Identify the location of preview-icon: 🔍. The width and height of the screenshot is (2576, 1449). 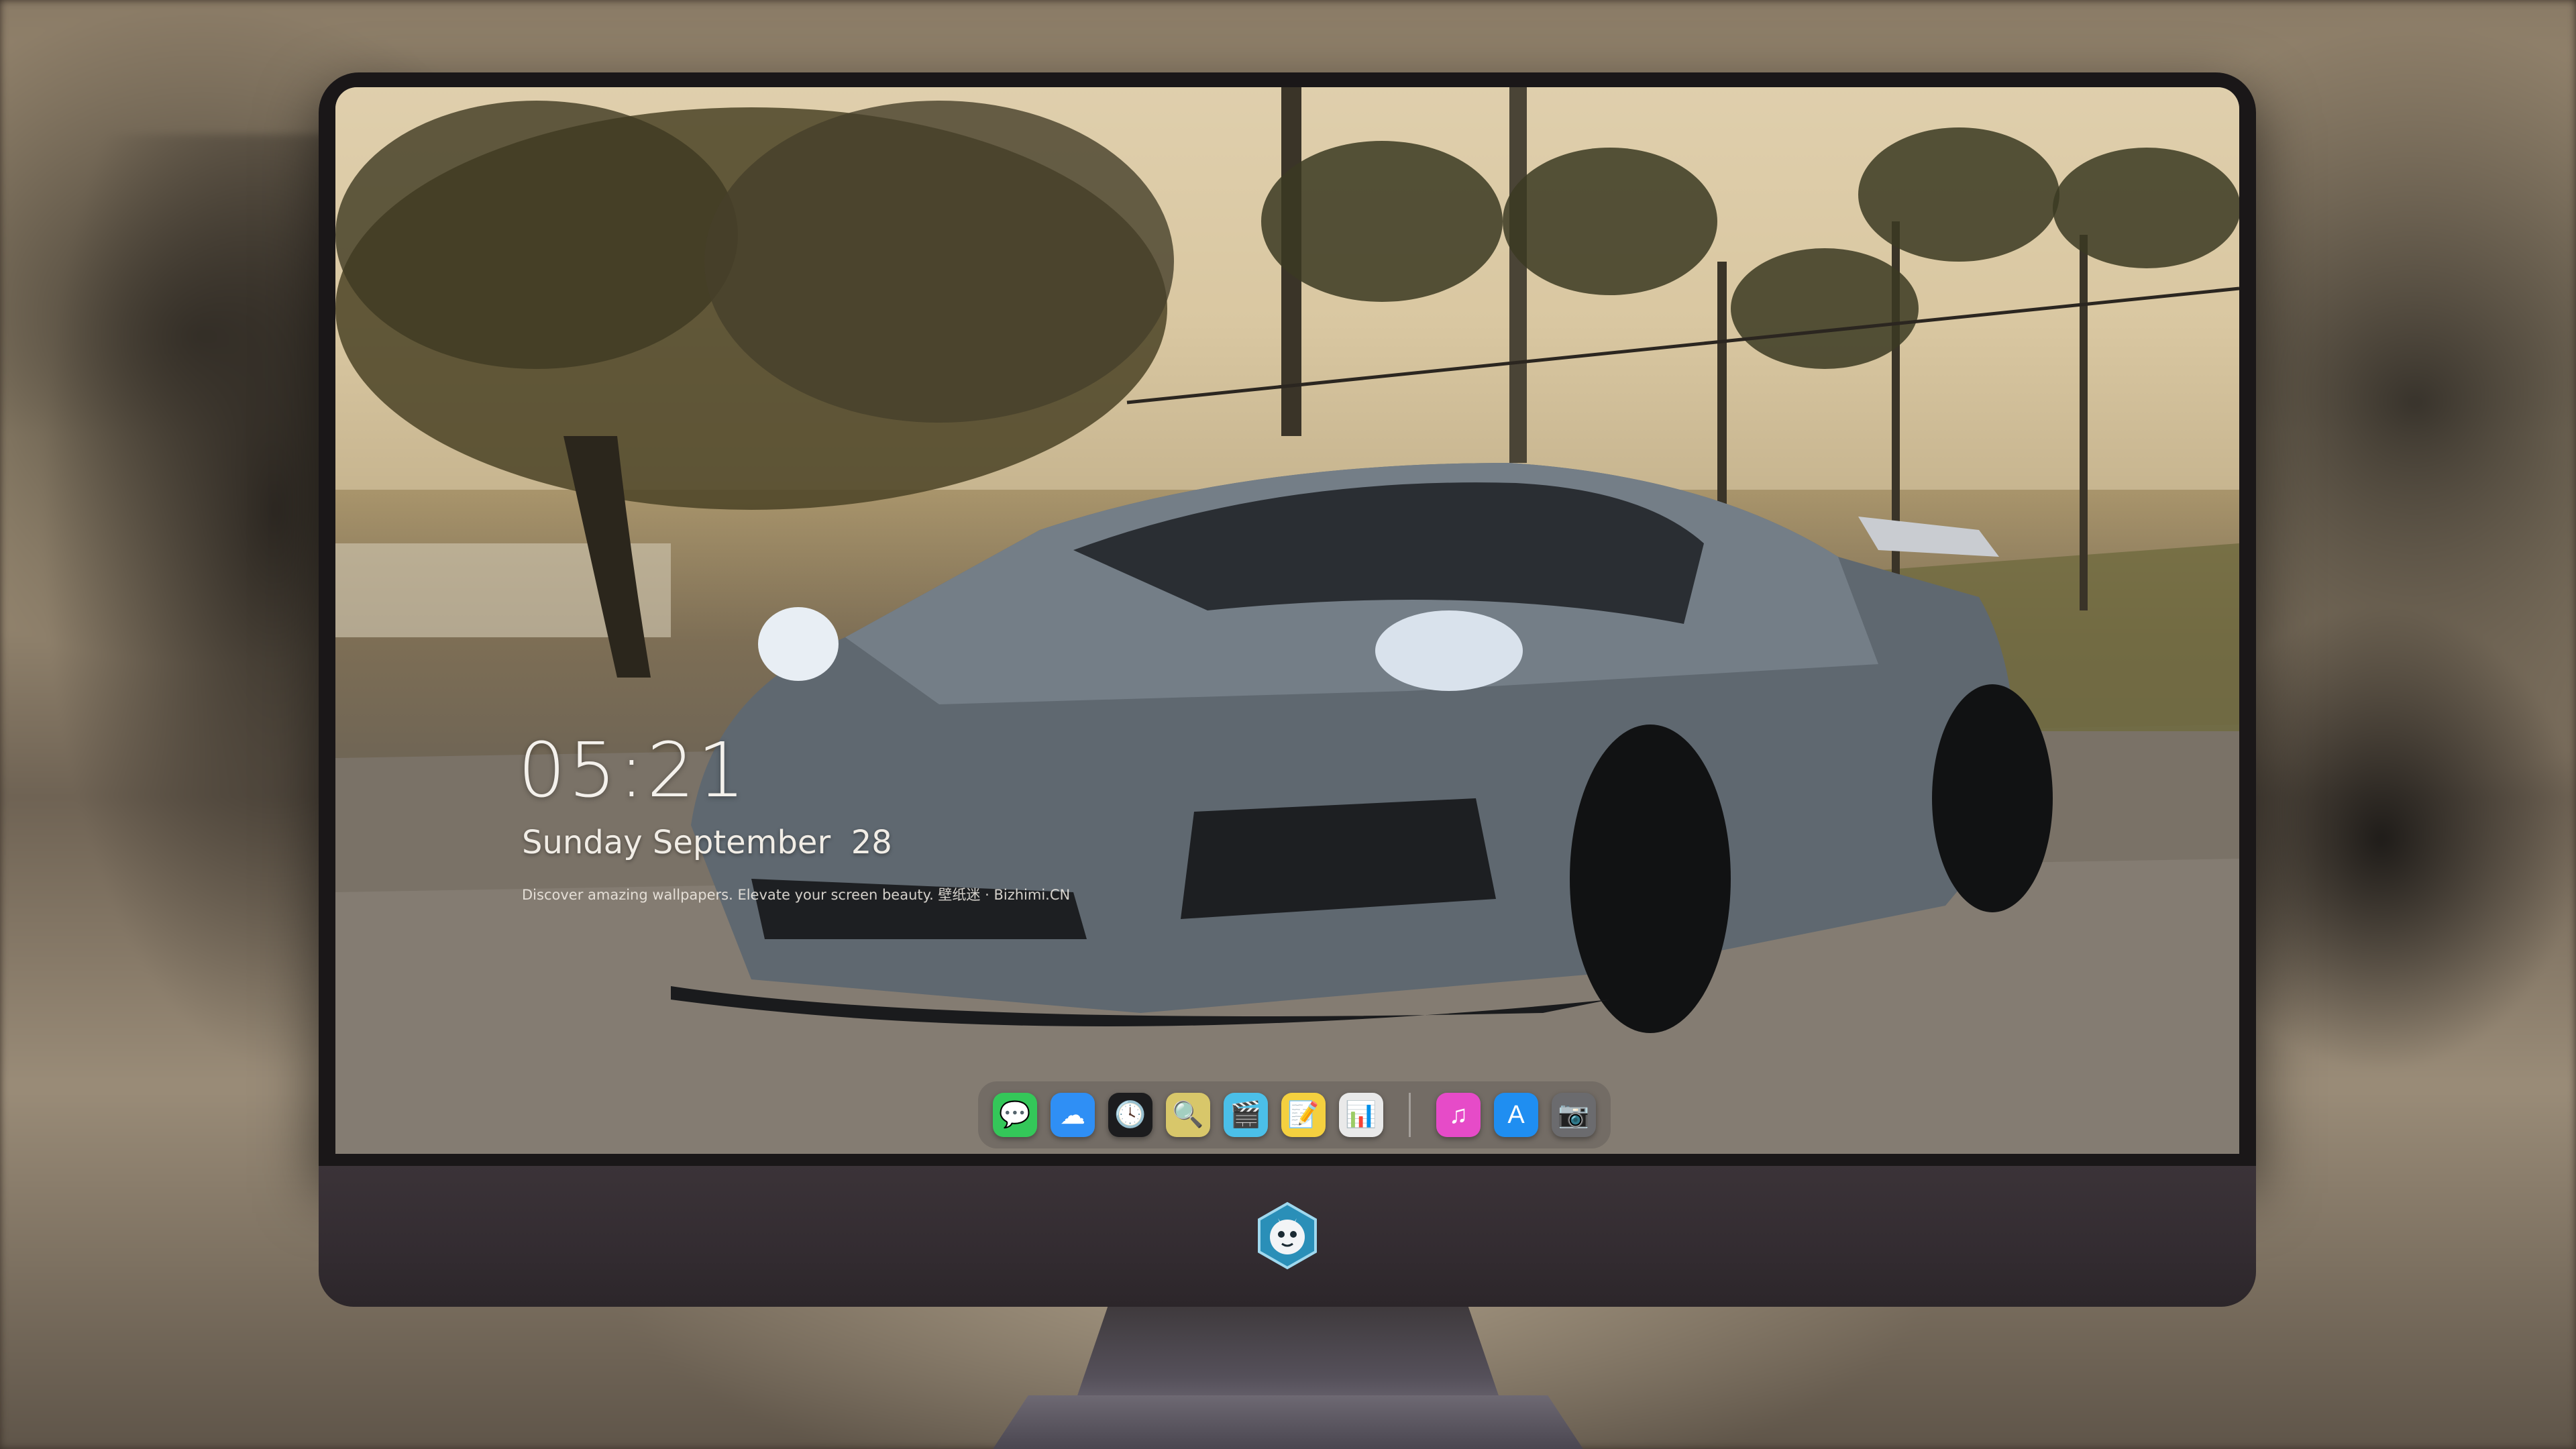
(1188, 1115).